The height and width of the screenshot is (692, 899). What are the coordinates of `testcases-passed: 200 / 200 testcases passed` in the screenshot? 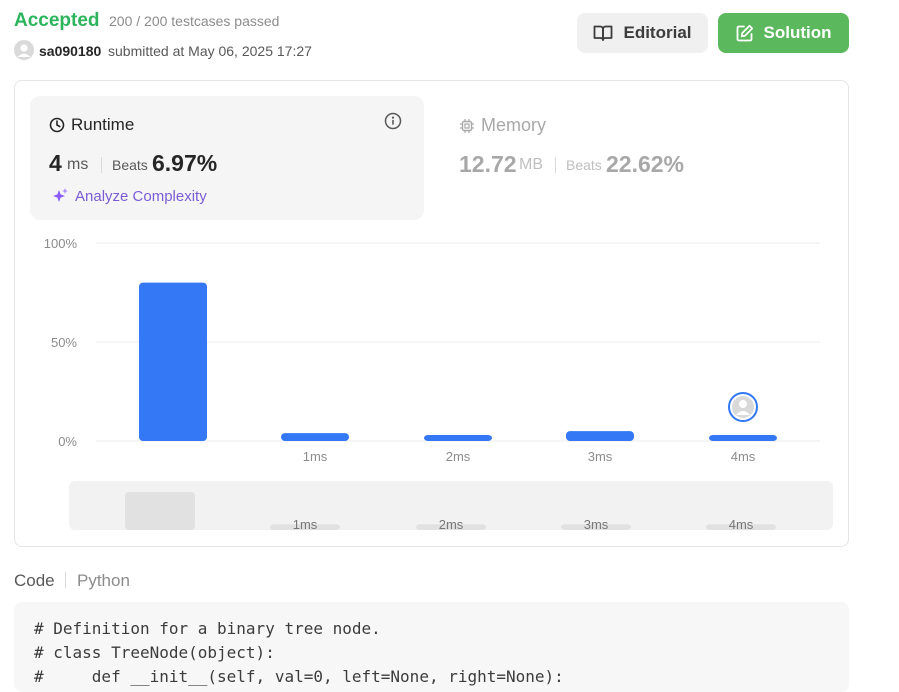 It's located at (194, 21).